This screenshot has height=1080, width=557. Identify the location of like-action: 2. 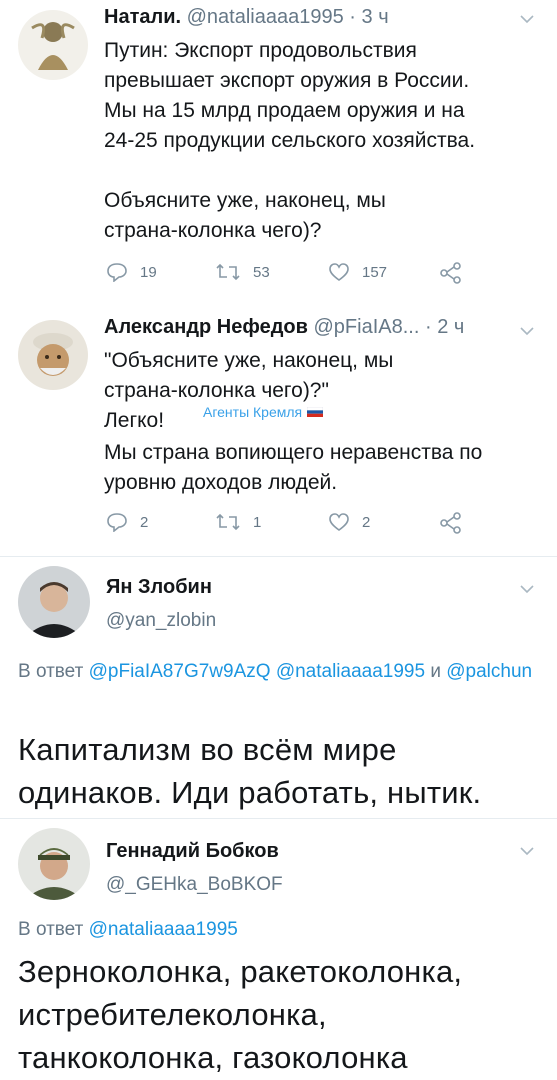
(349, 522).